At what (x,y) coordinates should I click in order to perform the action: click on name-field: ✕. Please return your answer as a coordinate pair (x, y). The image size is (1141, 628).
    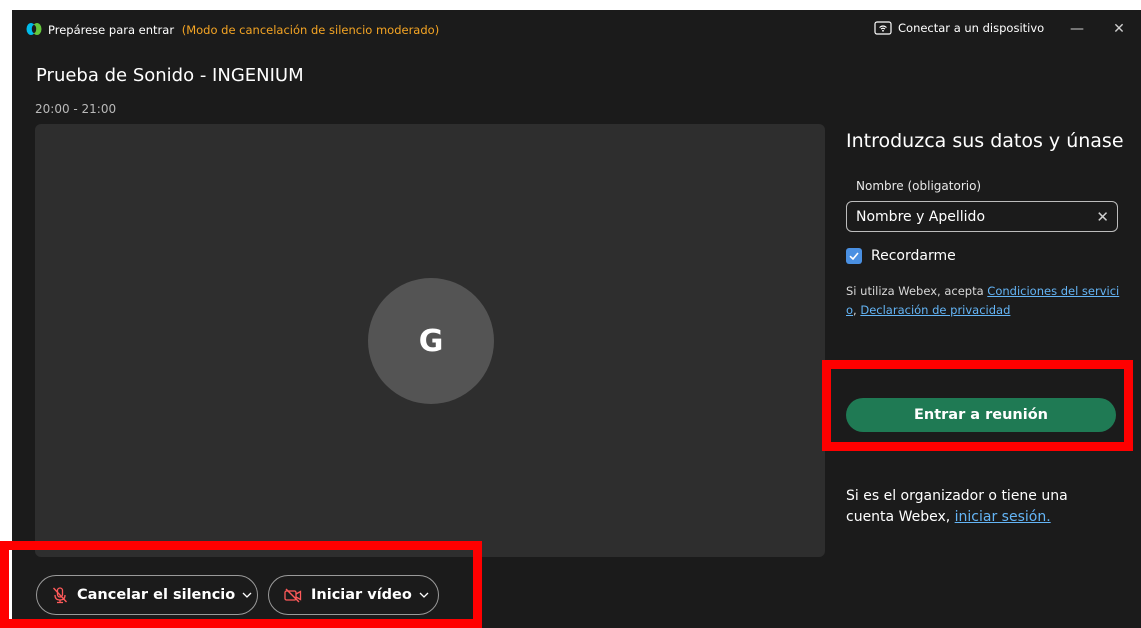
    Looking at the image, I should click on (982, 216).